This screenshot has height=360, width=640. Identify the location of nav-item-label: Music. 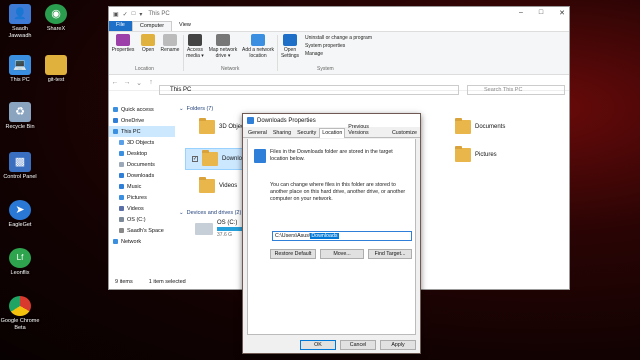
(134, 186).